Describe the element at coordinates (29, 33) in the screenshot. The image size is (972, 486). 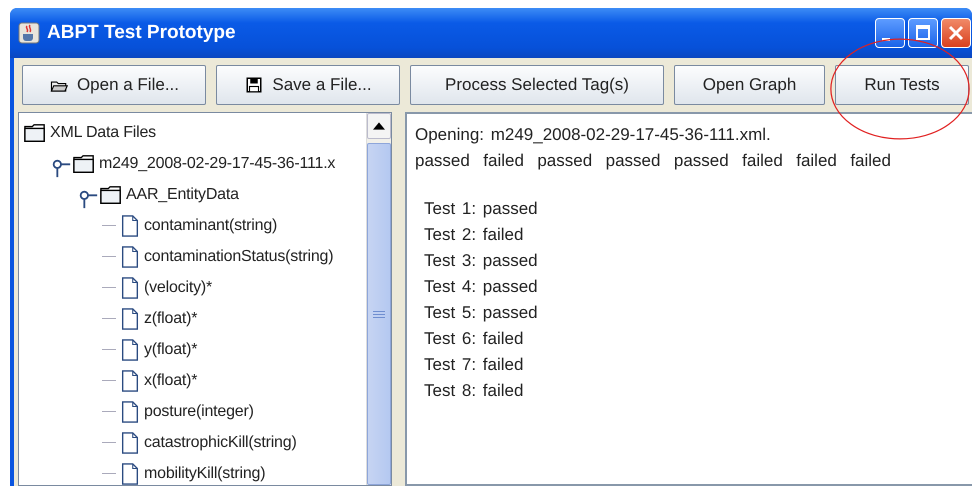
I see `cup-icon` at that location.